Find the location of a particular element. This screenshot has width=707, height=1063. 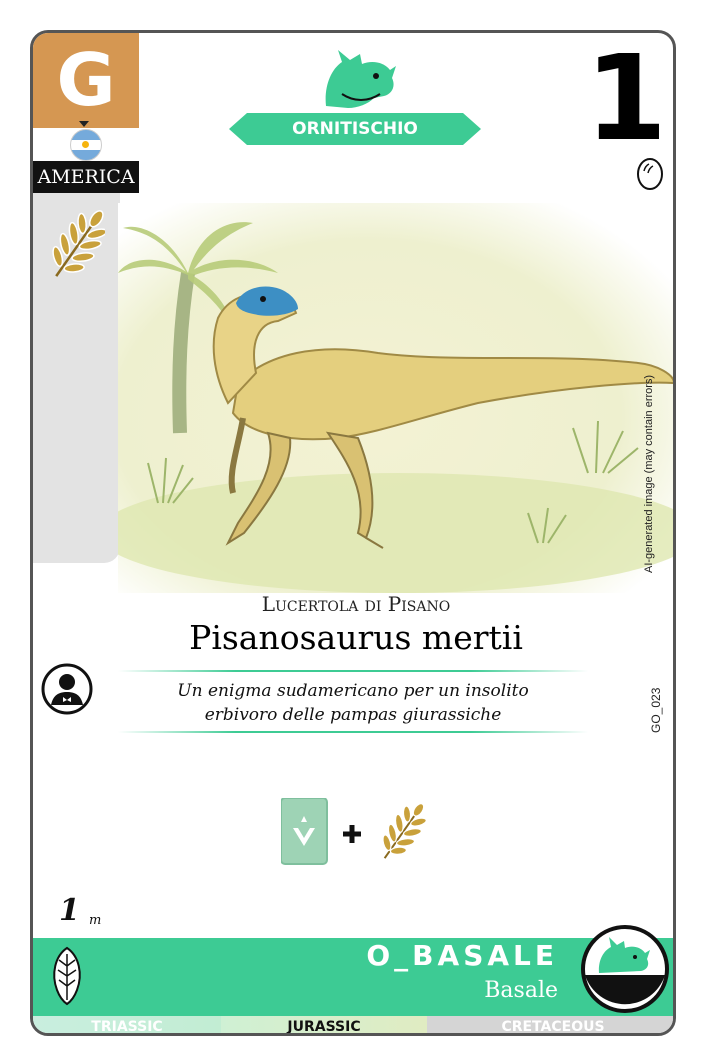

group-code: O_BASALE is located at coordinates (462, 955).